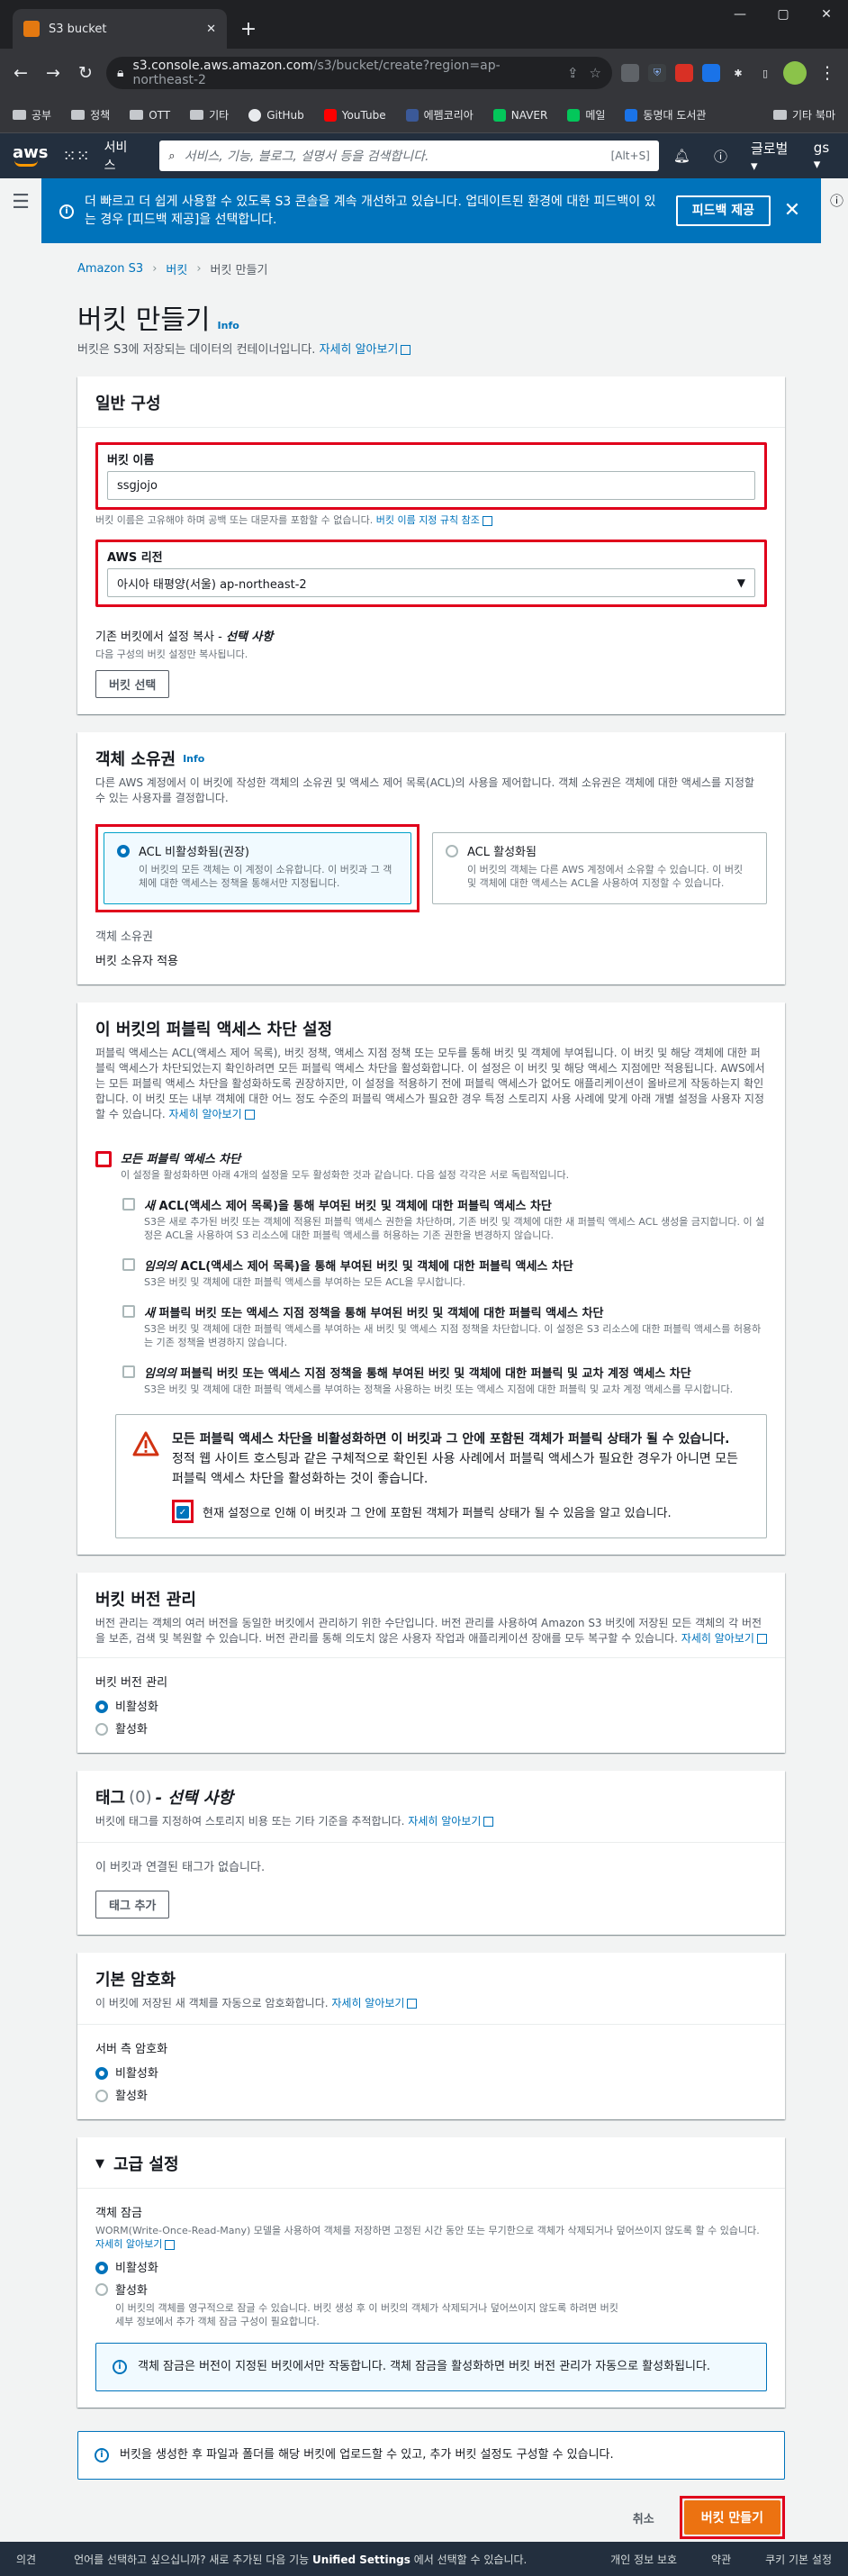  I want to click on bookmark-item: 메일, so click(586, 114).